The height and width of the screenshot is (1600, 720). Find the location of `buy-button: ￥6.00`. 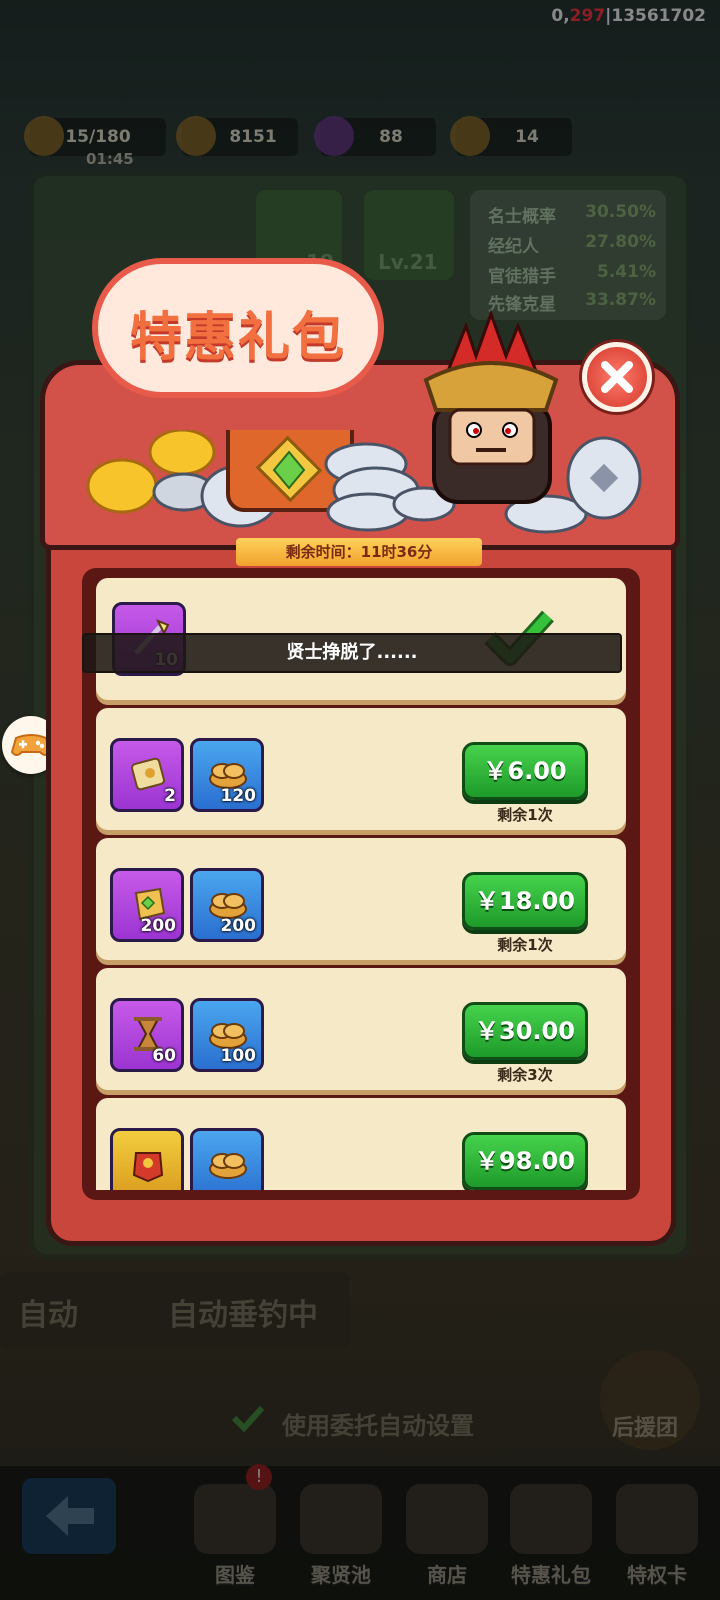

buy-button: ￥6.00 is located at coordinates (525, 771).